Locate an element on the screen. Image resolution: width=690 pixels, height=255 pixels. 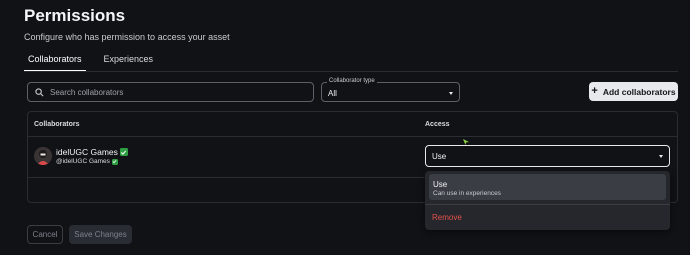
tab-bar: Collaborators Experiences is located at coordinates (88, 63).